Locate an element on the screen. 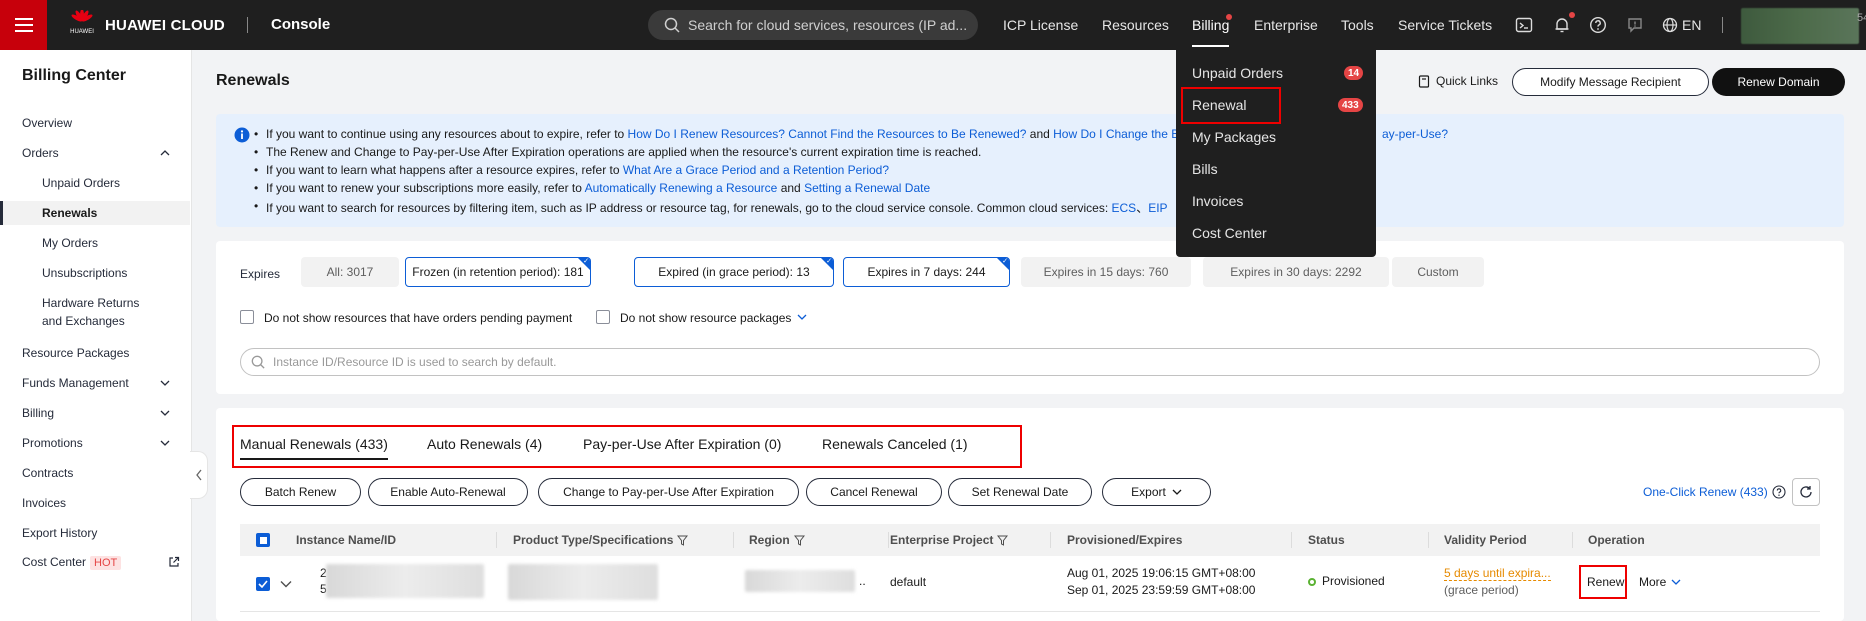 The height and width of the screenshot is (621, 1866). refresh-button is located at coordinates (1806, 492).